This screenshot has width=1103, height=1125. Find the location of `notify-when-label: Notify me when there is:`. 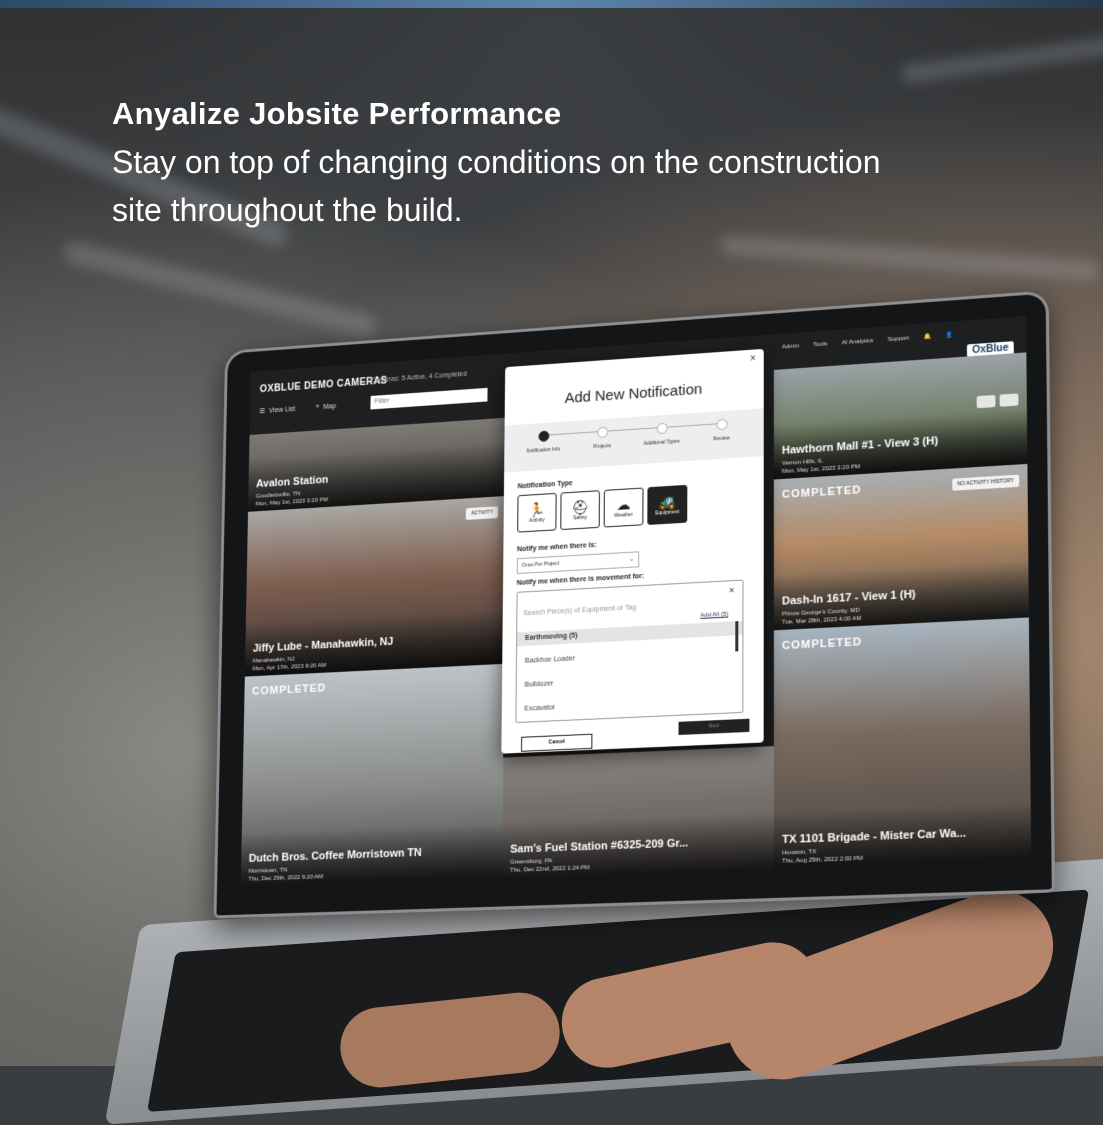

notify-when-label: Notify me when there is: is located at coordinates (556, 547).